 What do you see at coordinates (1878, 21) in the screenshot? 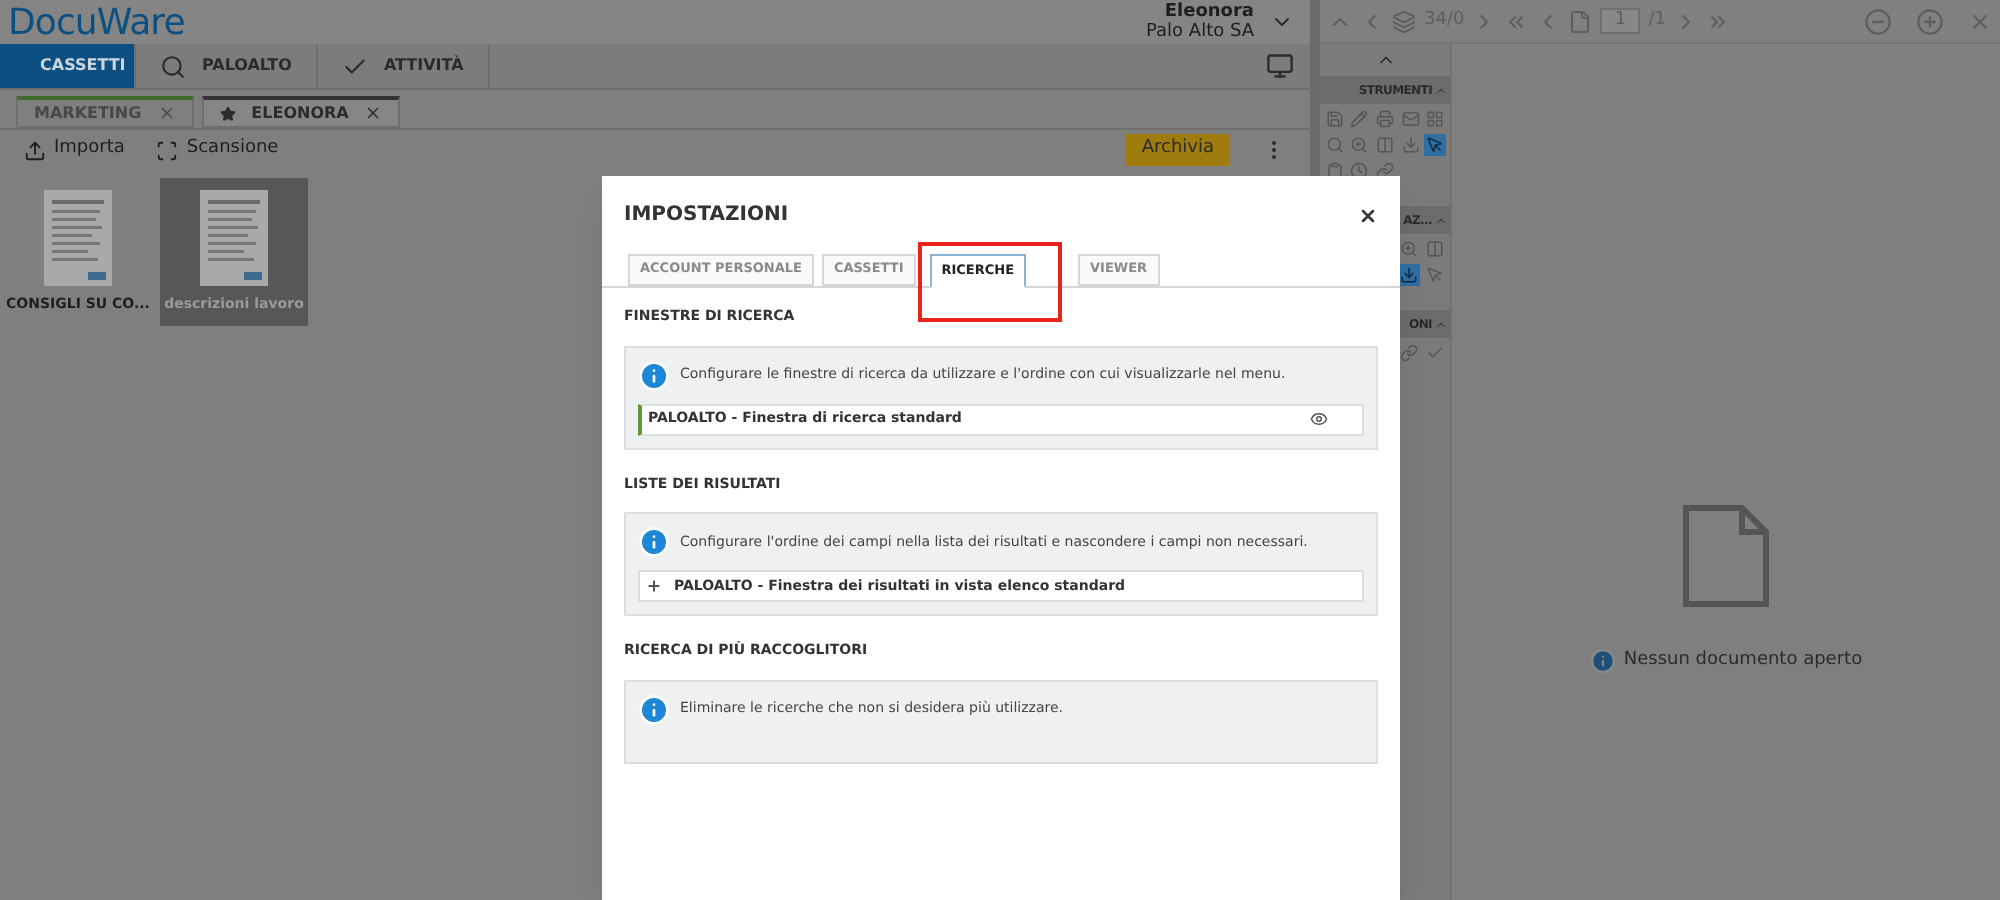
I see `zoom-out-icon` at bounding box center [1878, 21].